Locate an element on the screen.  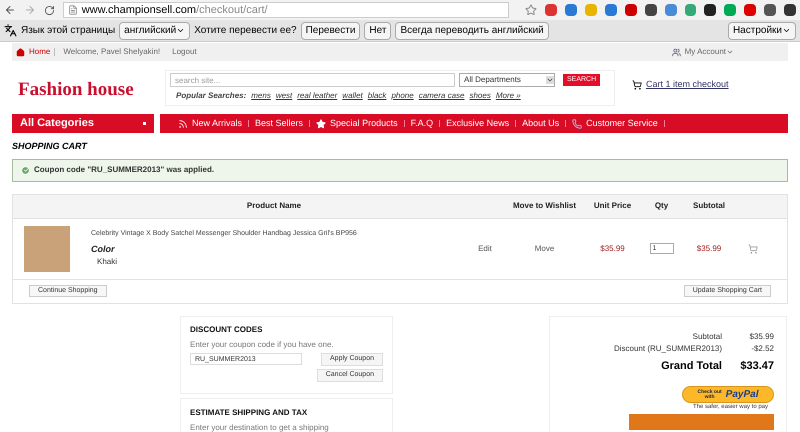
discount-hint: Enter your coupon code if you have one. is located at coordinates (262, 344).